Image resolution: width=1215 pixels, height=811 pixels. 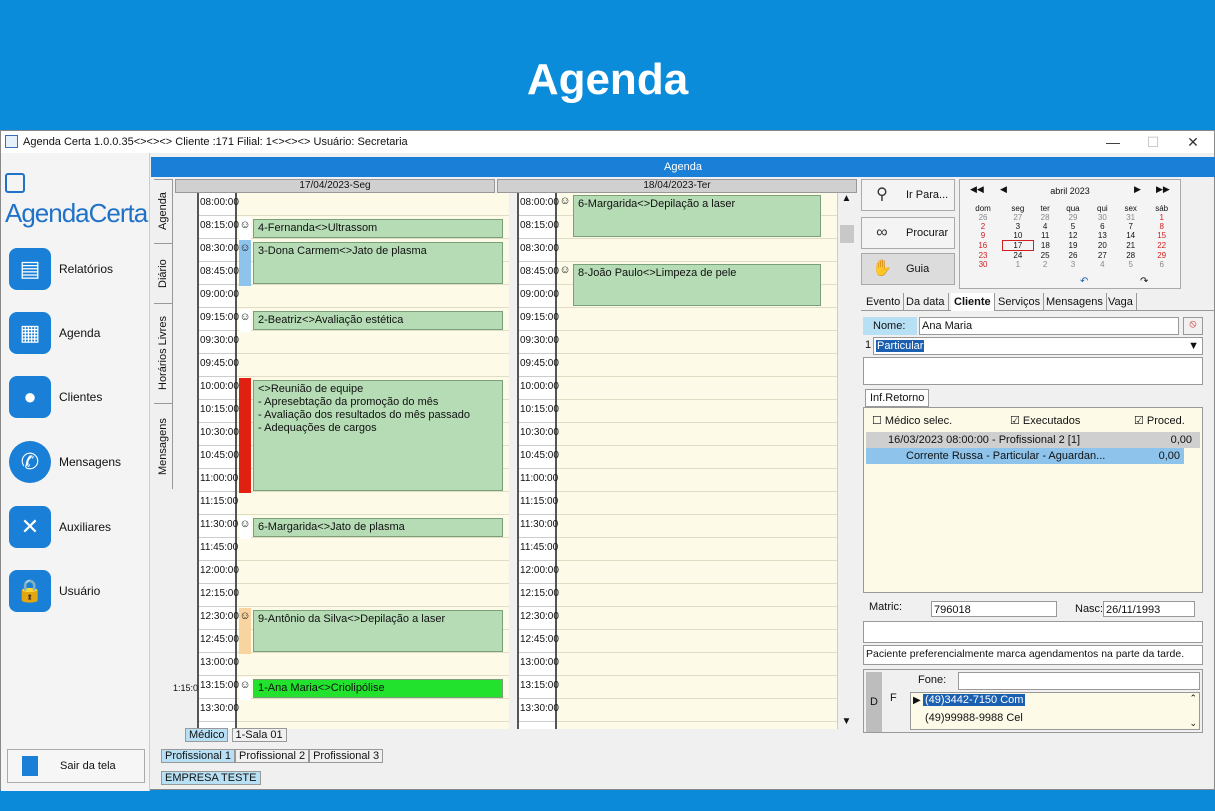 I want to click on tab-mensagens-client: Mensagens, so click(x=1075, y=302).